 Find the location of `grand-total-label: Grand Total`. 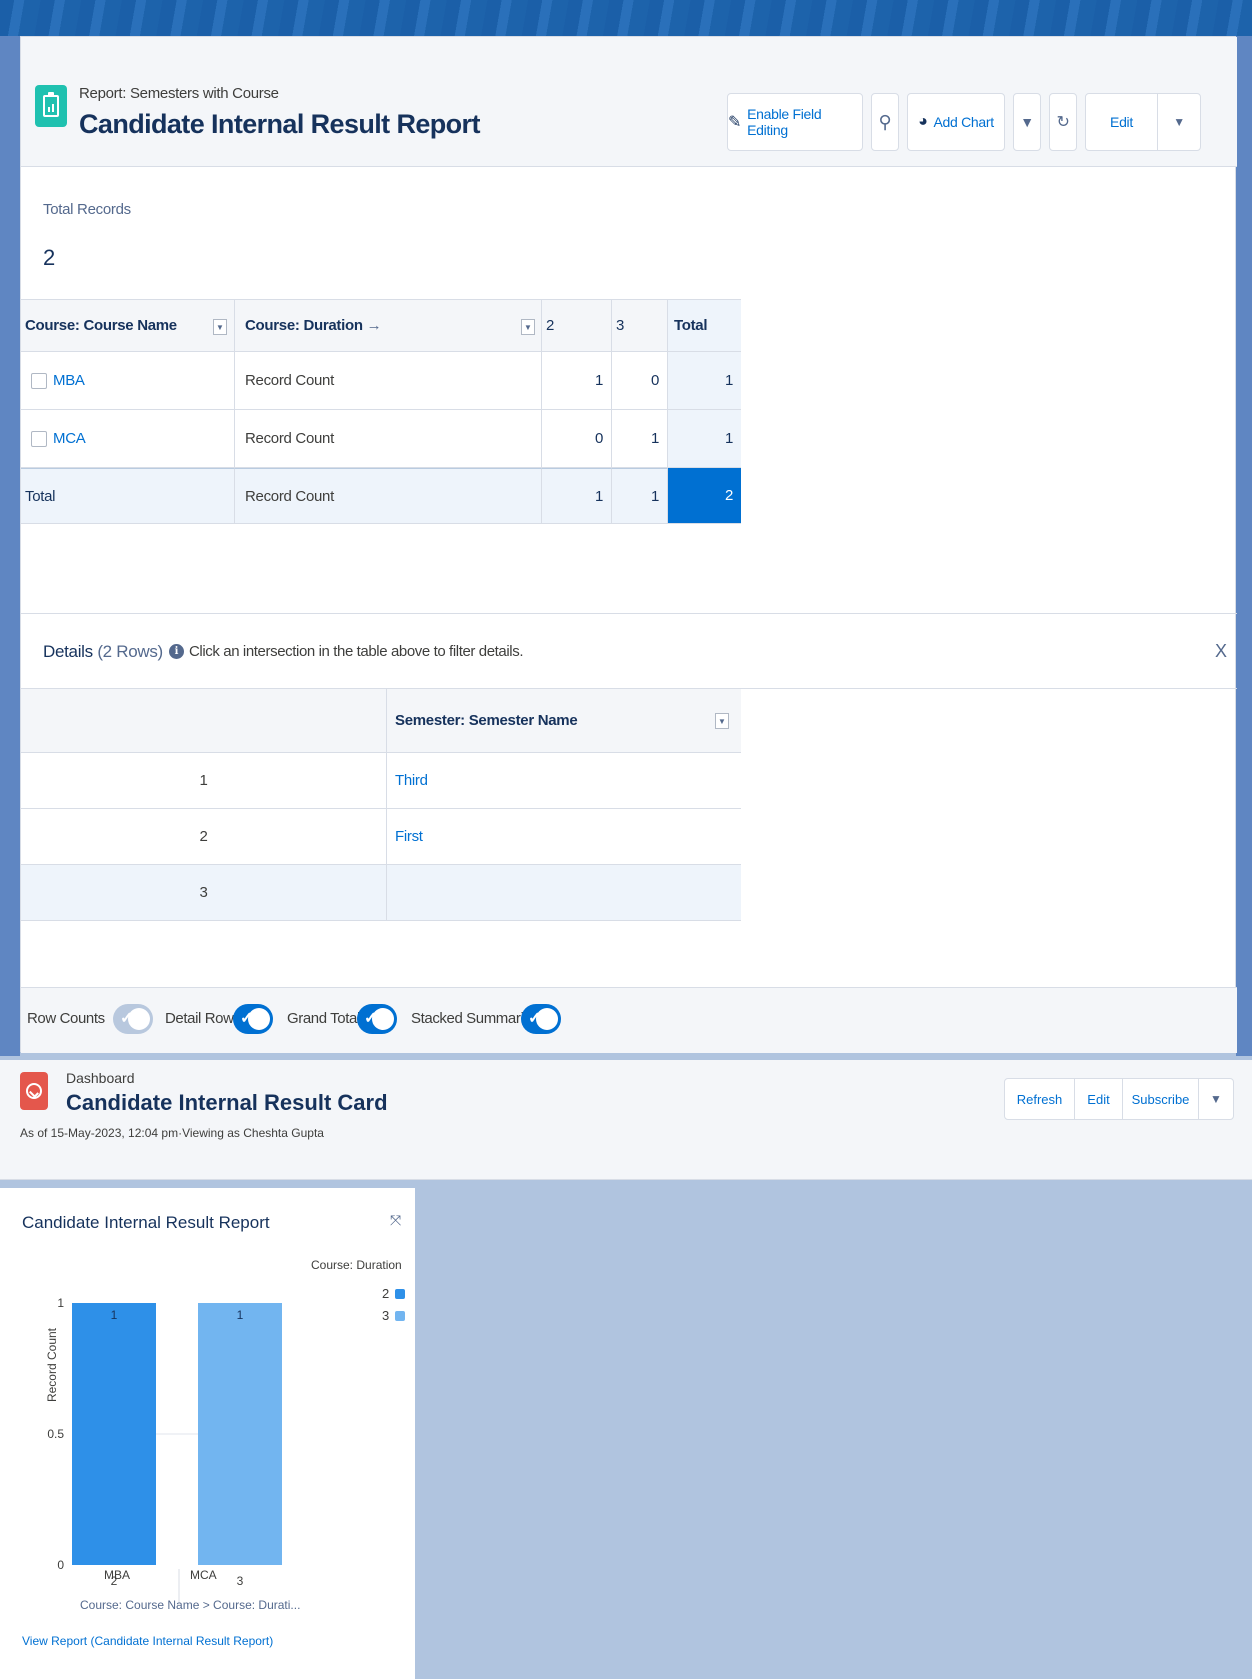

grand-total-label: Grand Total is located at coordinates (323, 1018).